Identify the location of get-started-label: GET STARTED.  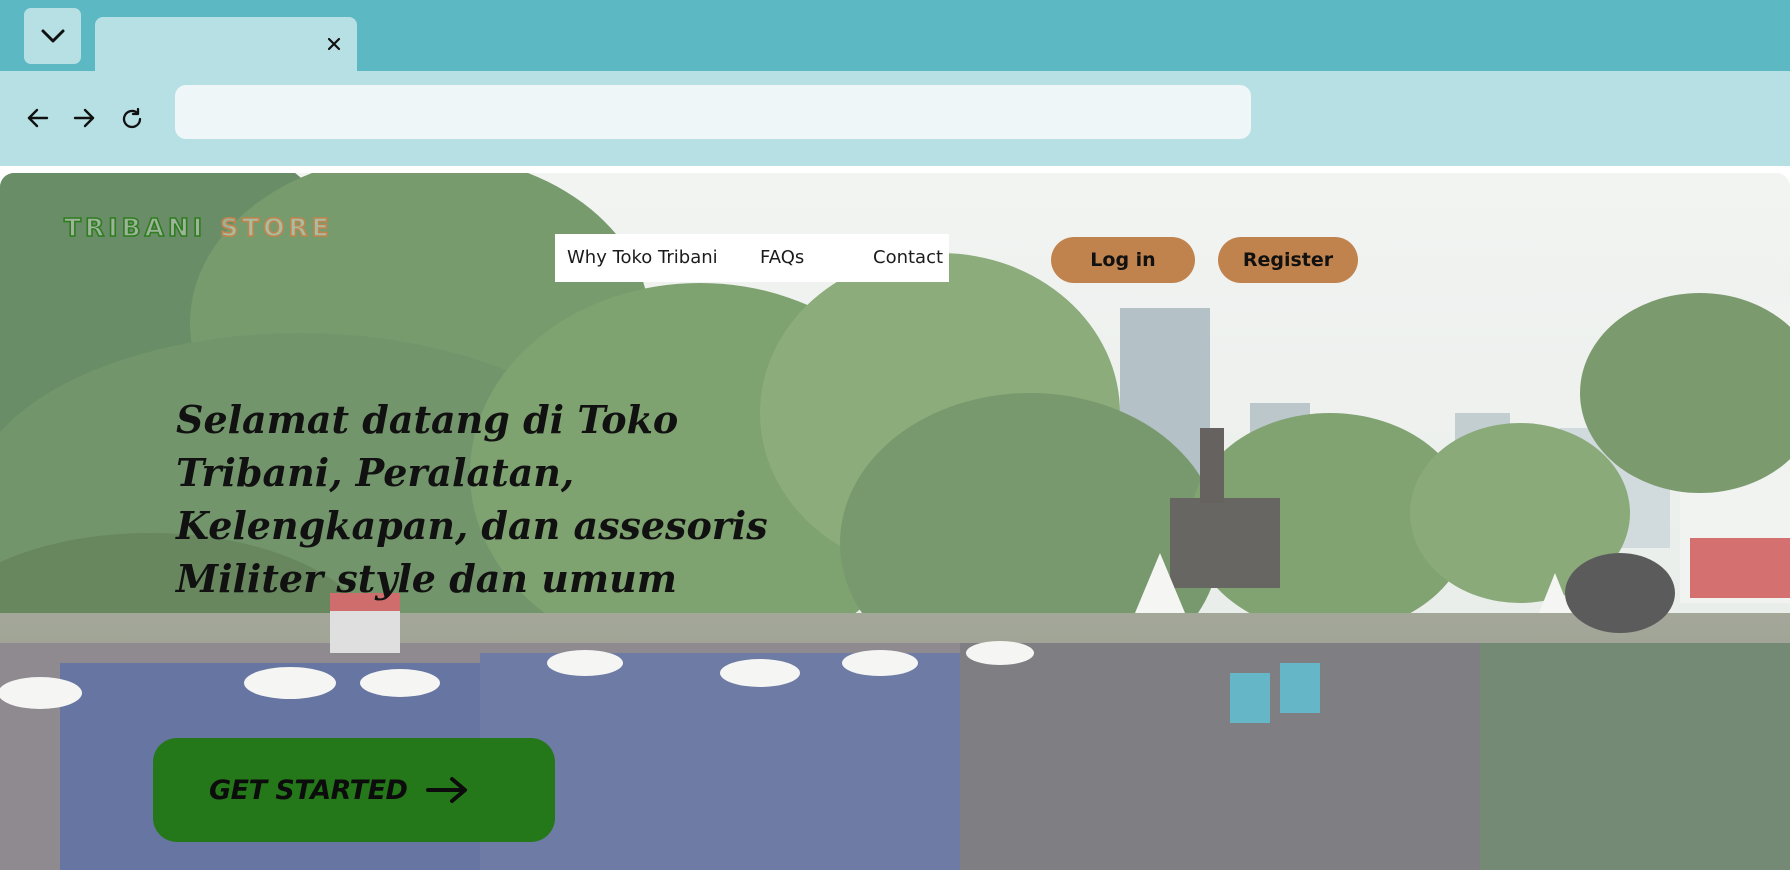
(308, 790).